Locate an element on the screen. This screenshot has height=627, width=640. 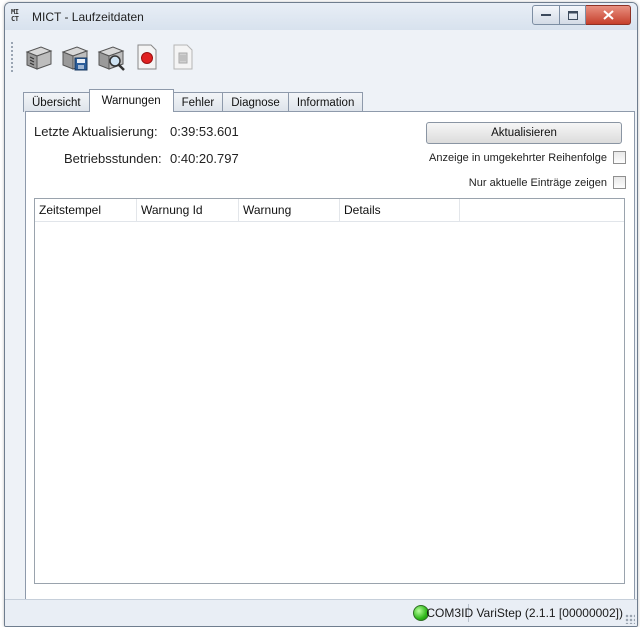
status-port: COM3 is located at coordinates (443, 613).